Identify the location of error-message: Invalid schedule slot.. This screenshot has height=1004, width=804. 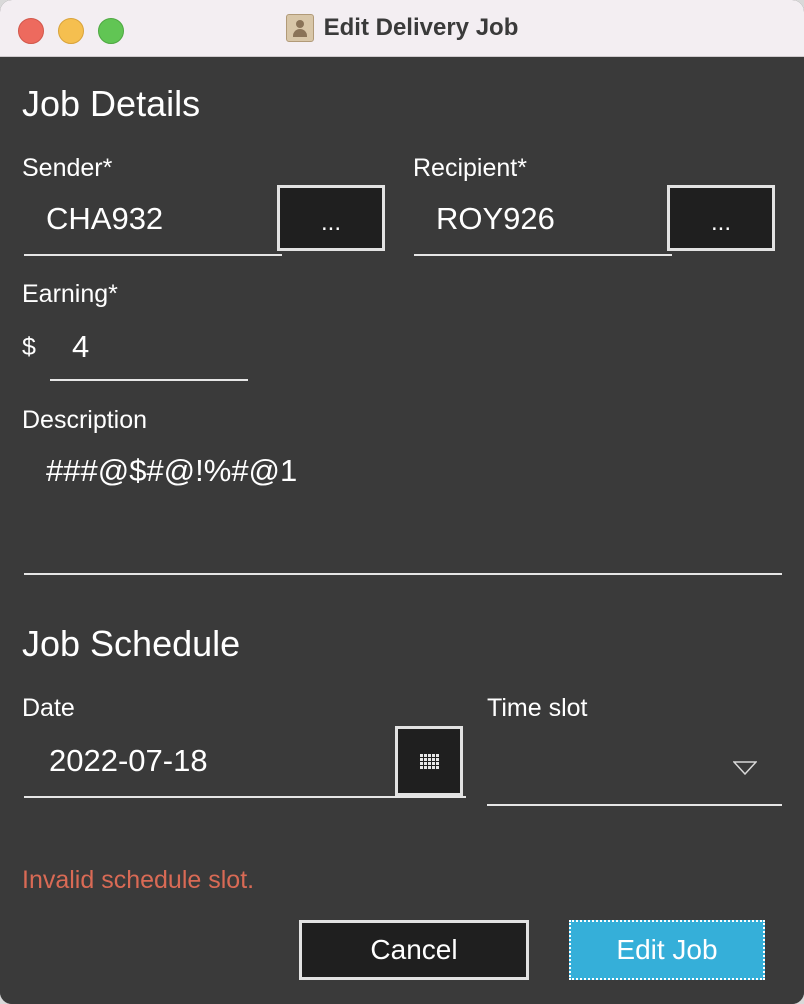
(138, 880).